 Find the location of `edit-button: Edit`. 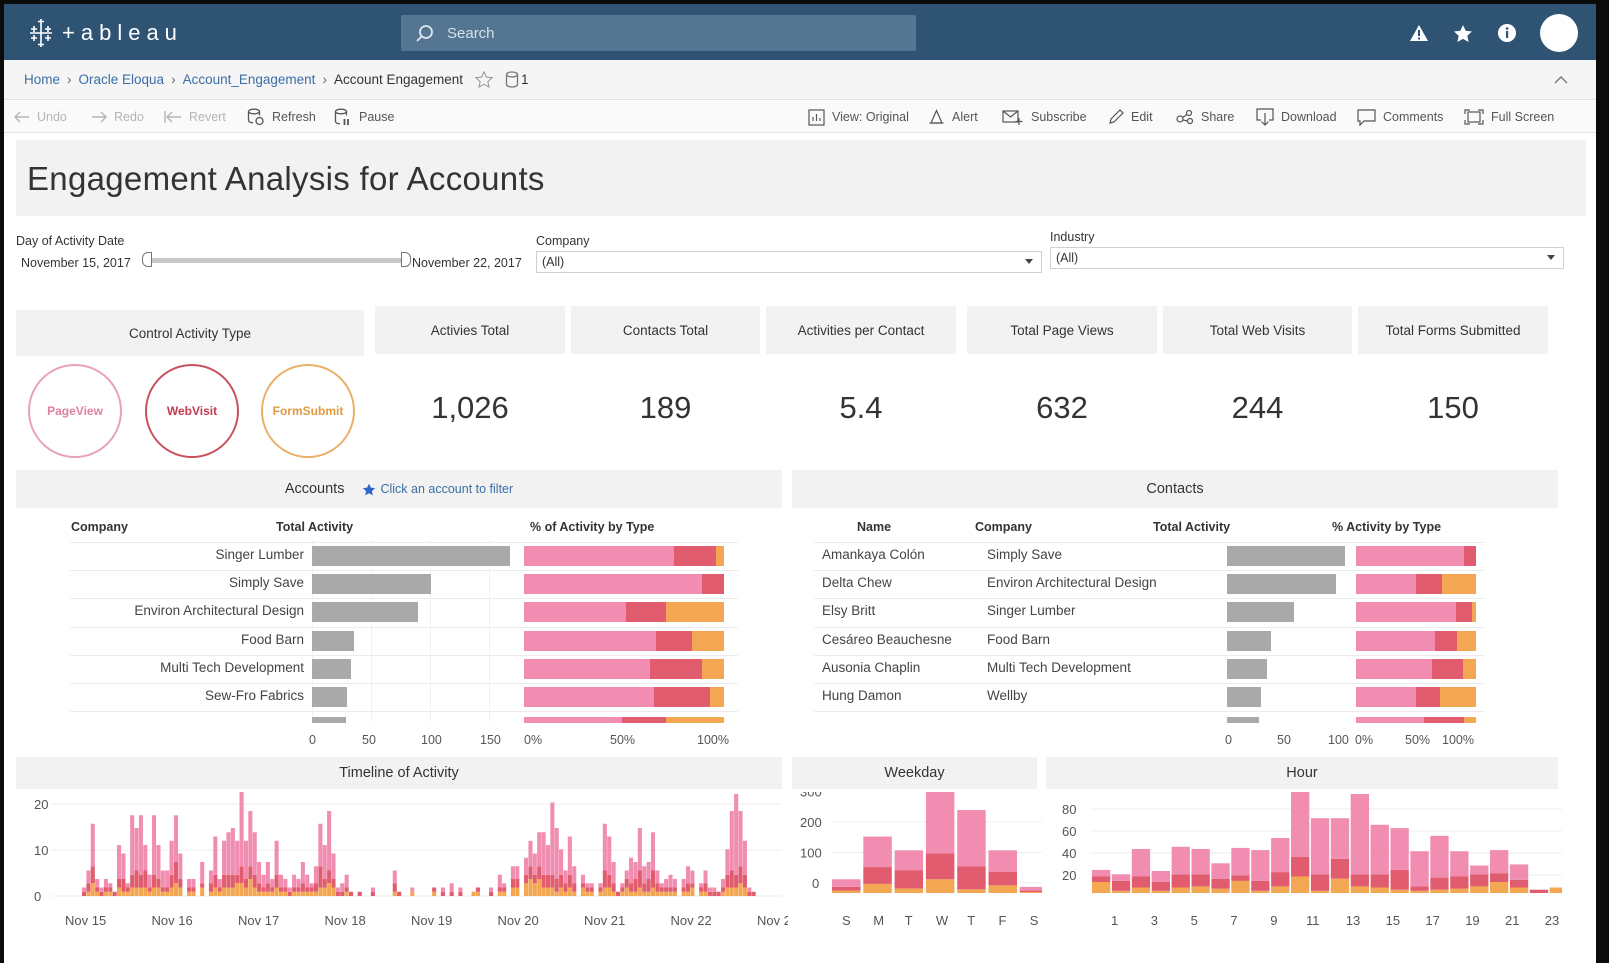

edit-button: Edit is located at coordinates (1130, 117).